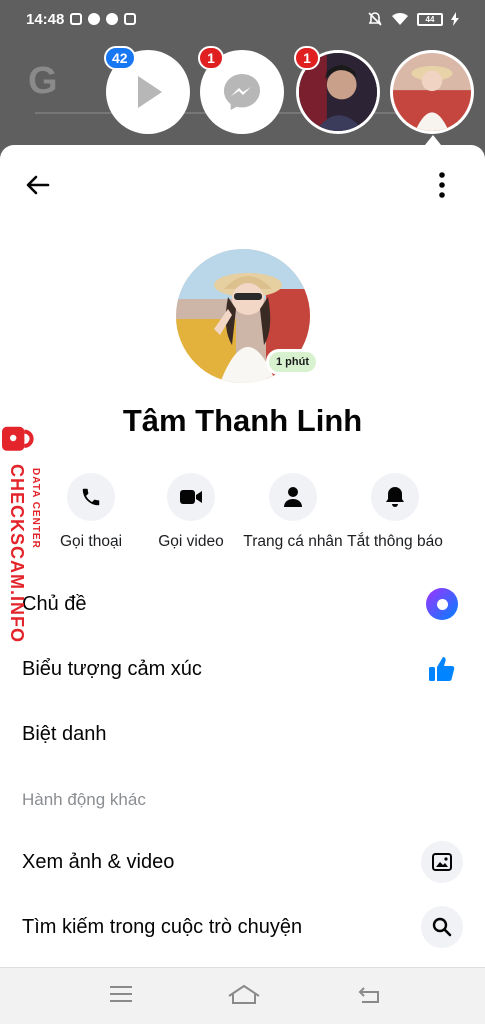 The height and width of the screenshot is (1024, 485). Describe the element at coordinates (35, 508) in the screenshot. I see `watermark-subtitle: DATA CENTER` at that location.